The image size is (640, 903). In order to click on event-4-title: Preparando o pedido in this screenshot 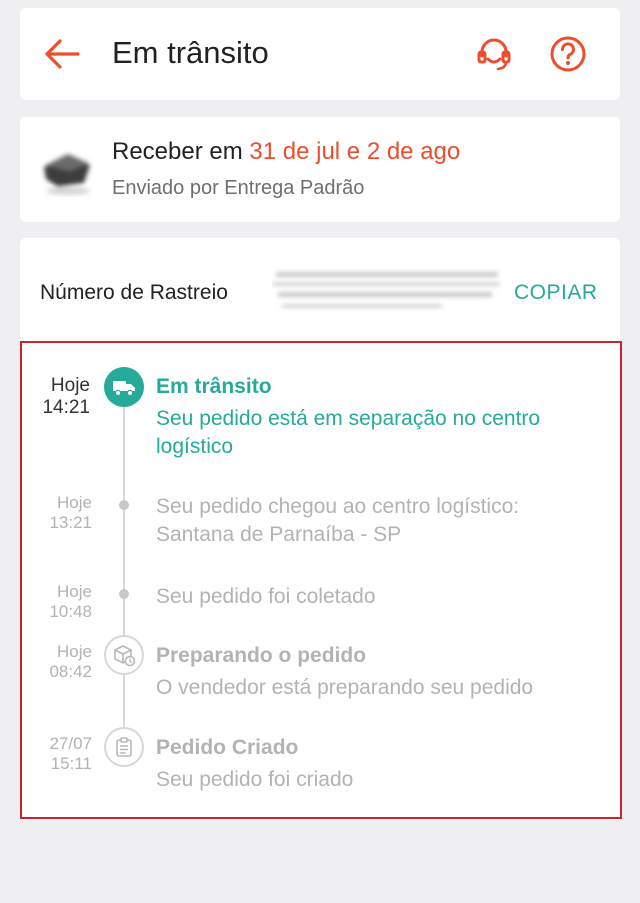, I will do `click(261, 655)`.